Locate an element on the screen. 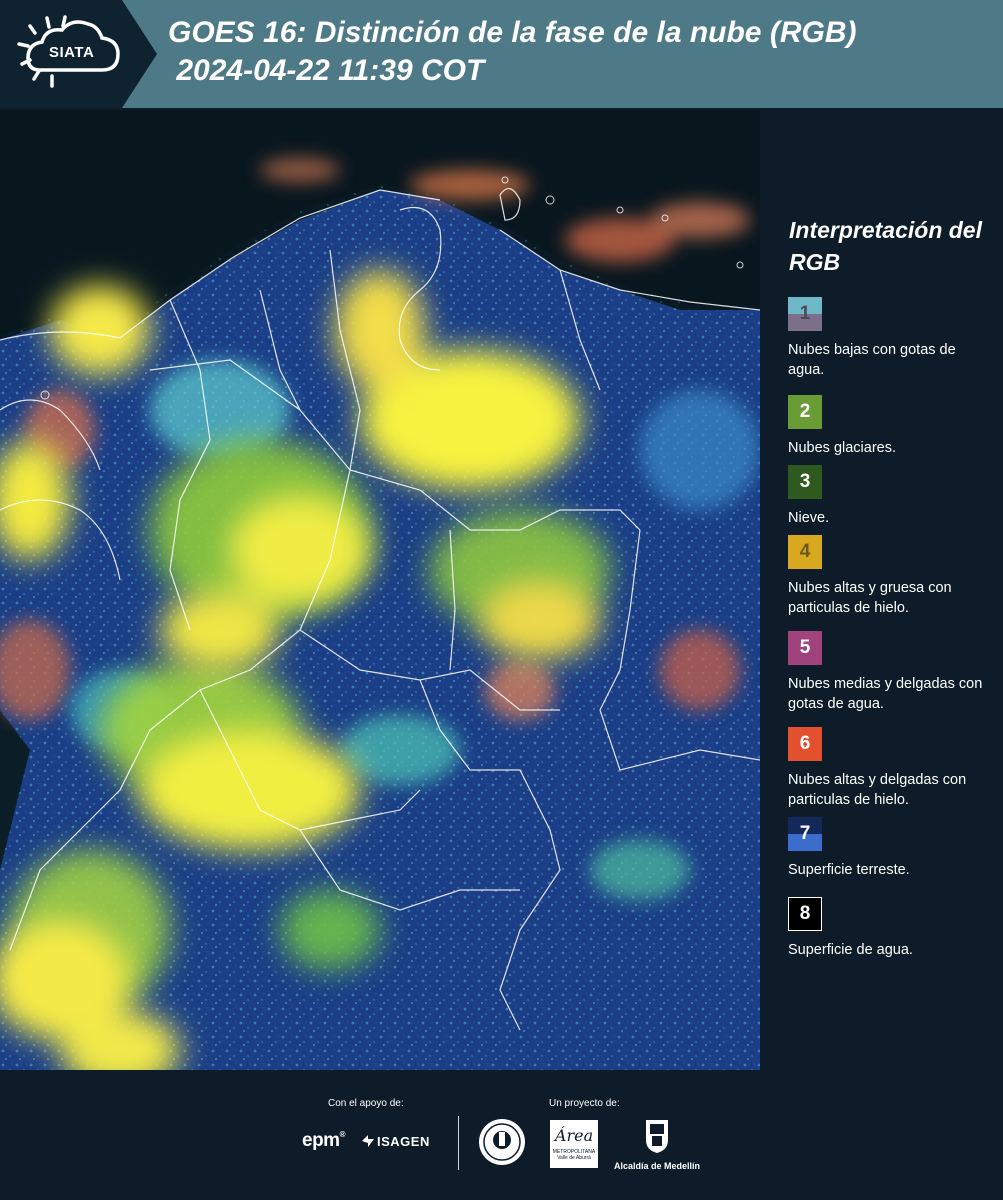 The height and width of the screenshot is (1200, 1003). isagen-logo: ISAGEN is located at coordinates (396, 1141).